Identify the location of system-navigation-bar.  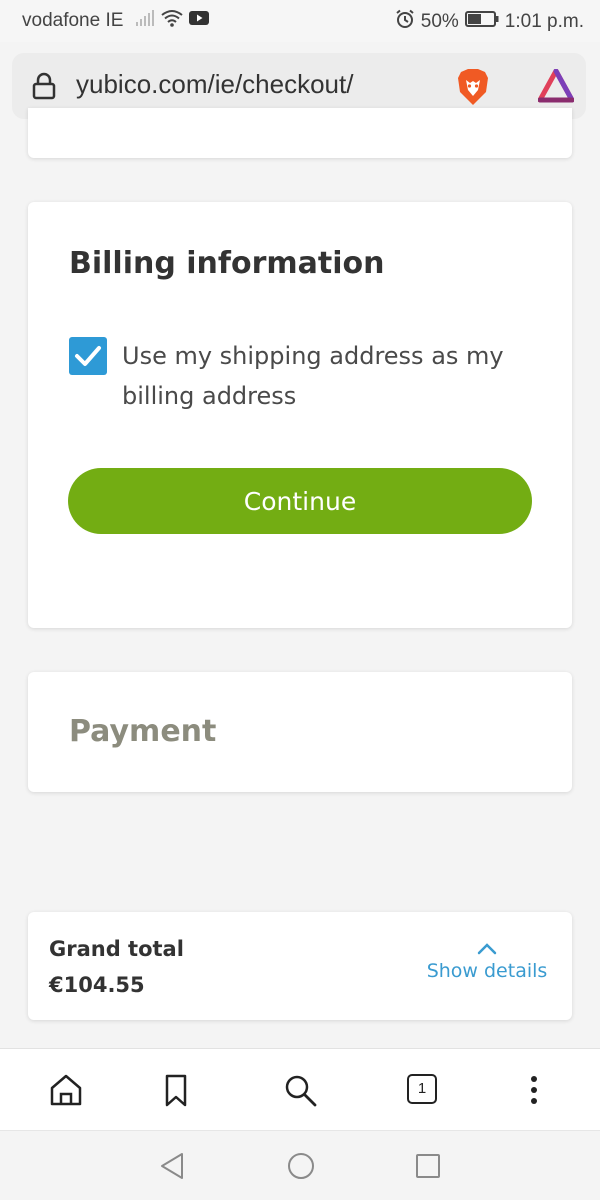
(300, 1165).